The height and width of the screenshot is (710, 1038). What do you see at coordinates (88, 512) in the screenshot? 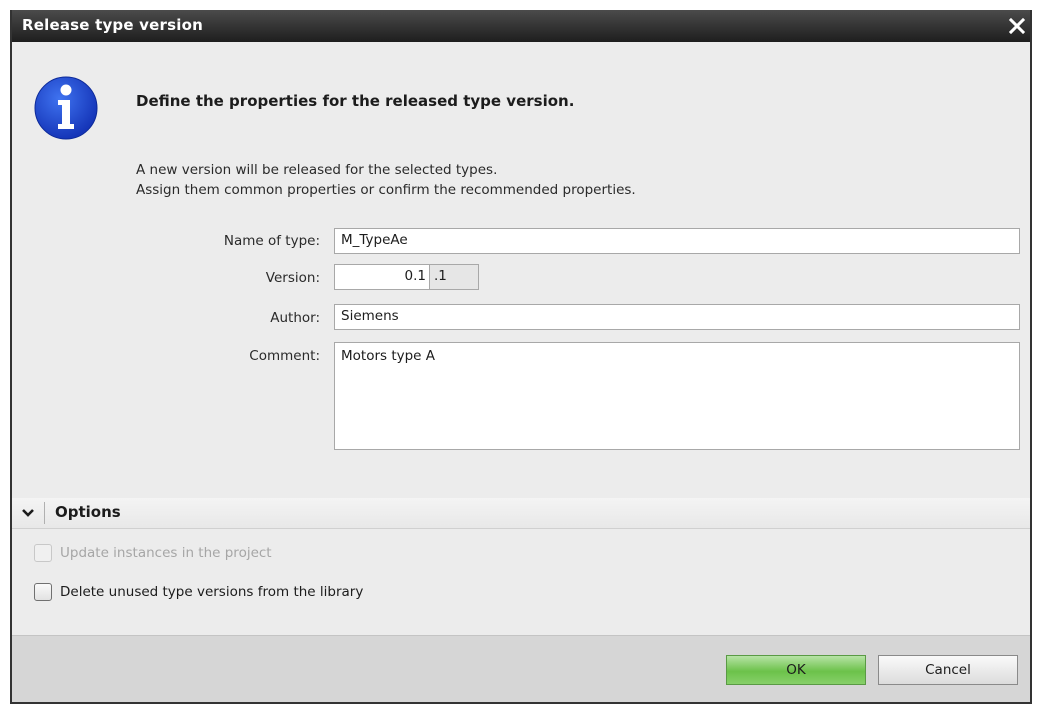
I see `options-title: Options` at bounding box center [88, 512].